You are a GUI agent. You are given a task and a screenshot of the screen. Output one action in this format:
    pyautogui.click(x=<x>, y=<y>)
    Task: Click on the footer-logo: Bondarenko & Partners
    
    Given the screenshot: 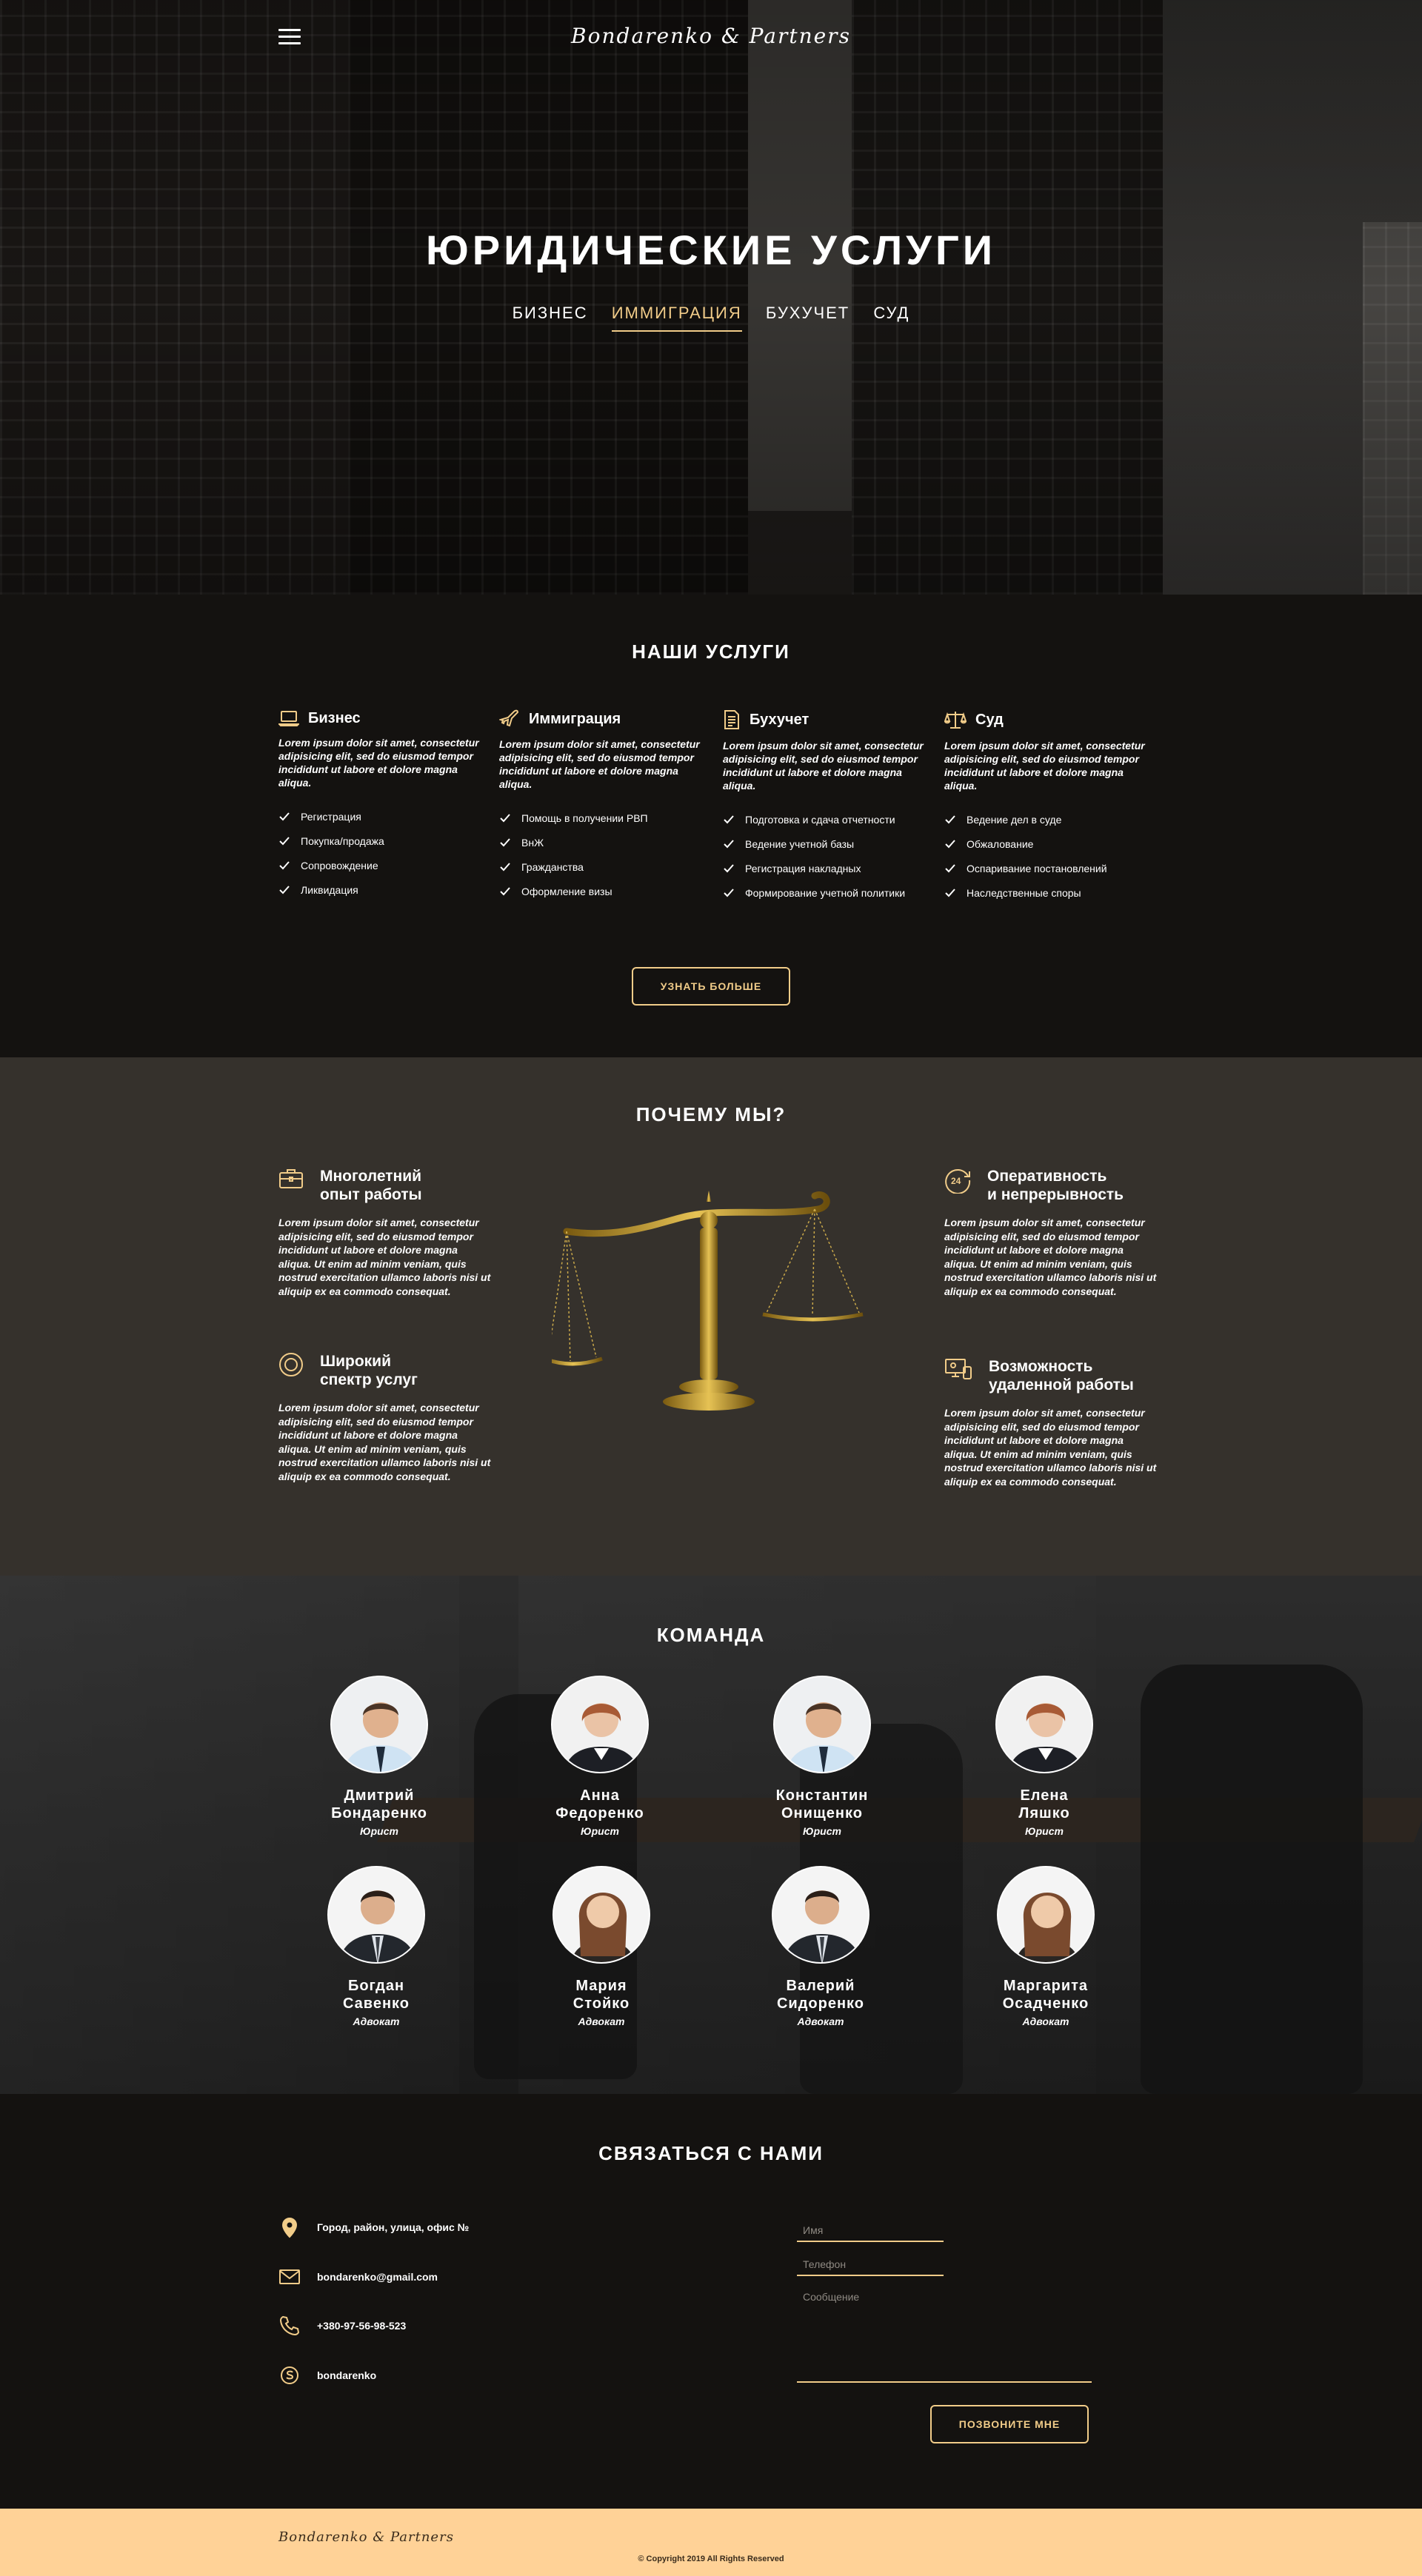 What is the action you would take?
    pyautogui.click(x=366, y=2537)
    